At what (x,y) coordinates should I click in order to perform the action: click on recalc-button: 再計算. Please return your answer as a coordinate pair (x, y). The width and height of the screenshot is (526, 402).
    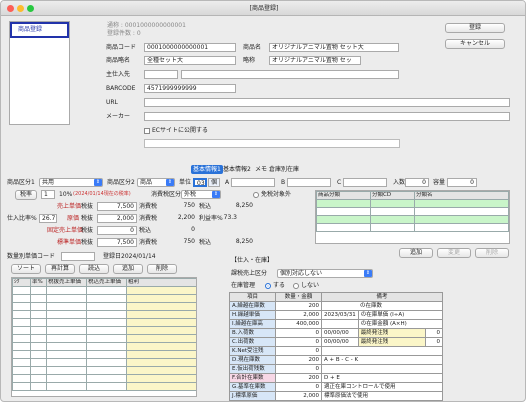
    Looking at the image, I should click on (60, 269).